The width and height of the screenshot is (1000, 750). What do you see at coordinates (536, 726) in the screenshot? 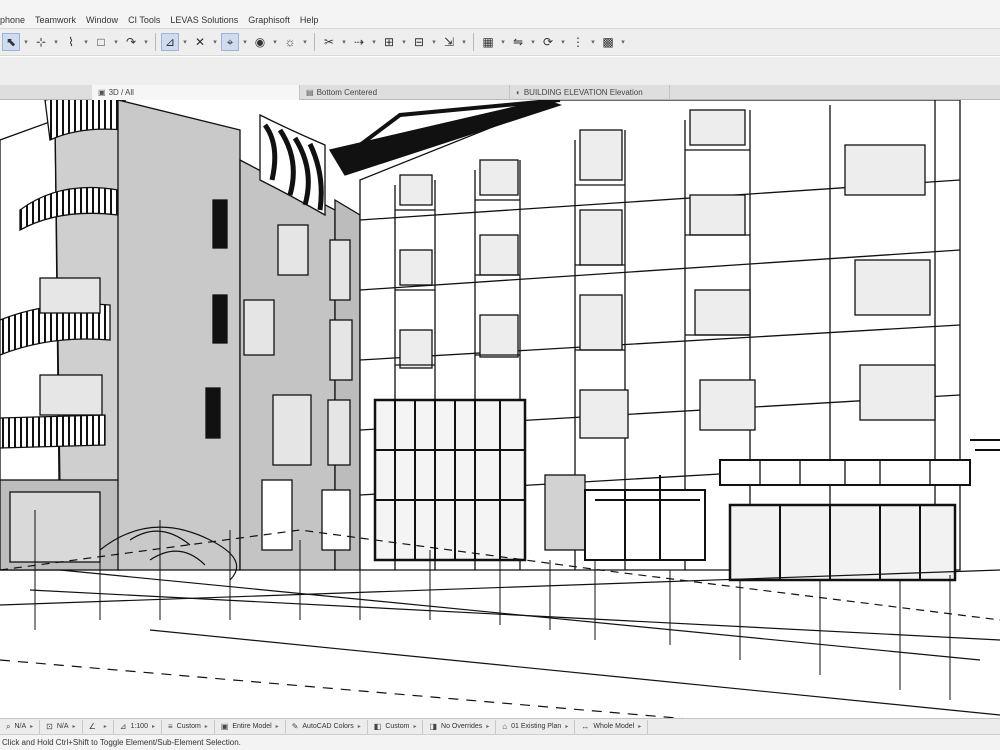
I see `quick-option-renovation: ⌂ 01 Existing Plan ▸` at bounding box center [536, 726].